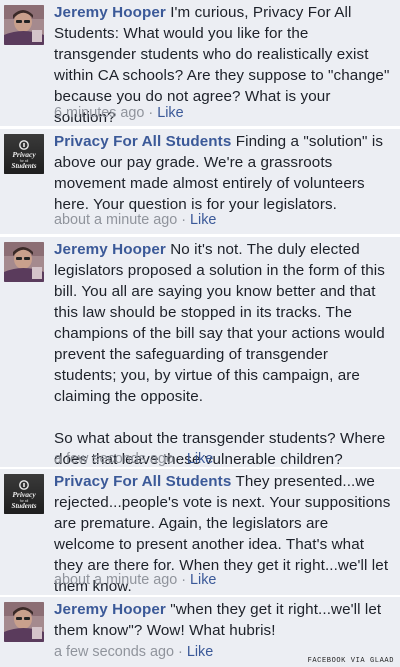  What do you see at coordinates (350, 661) in the screenshot?
I see `photo-credit: FACEBOOK VIA GLAAD` at bounding box center [350, 661].